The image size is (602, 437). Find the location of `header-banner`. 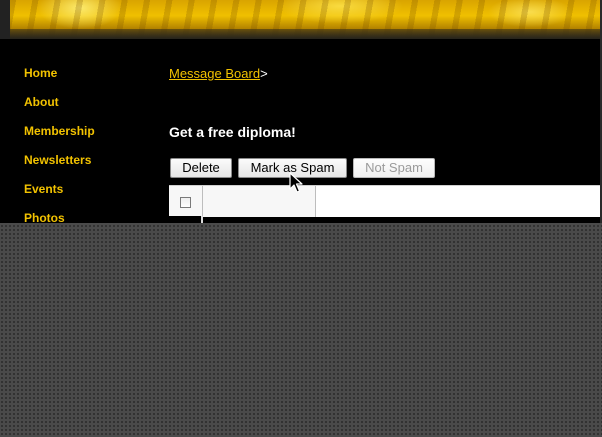

header-banner is located at coordinates (305, 19).